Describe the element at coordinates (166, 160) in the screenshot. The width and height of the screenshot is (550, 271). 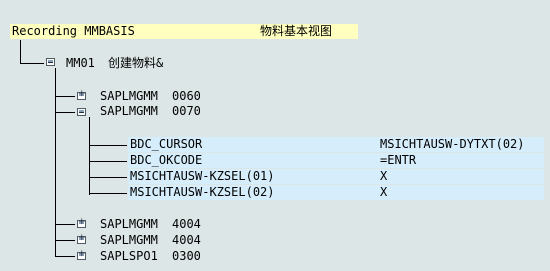
I see `field-name: BDC_OKCODE` at that location.